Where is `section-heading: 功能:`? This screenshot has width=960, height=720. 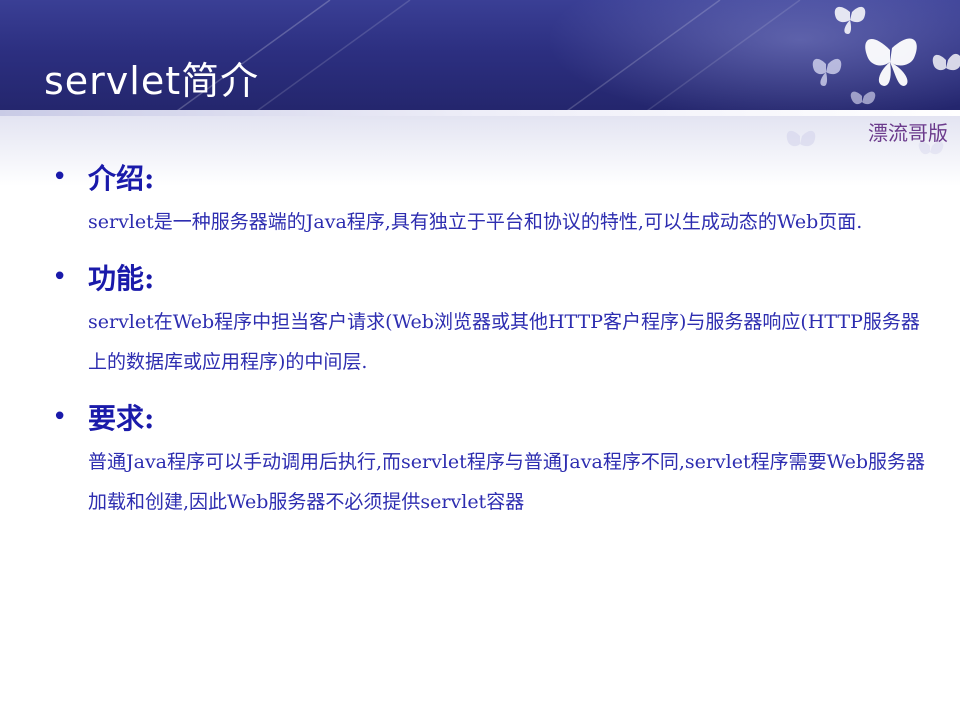
section-heading: 功能: is located at coordinates (121, 278).